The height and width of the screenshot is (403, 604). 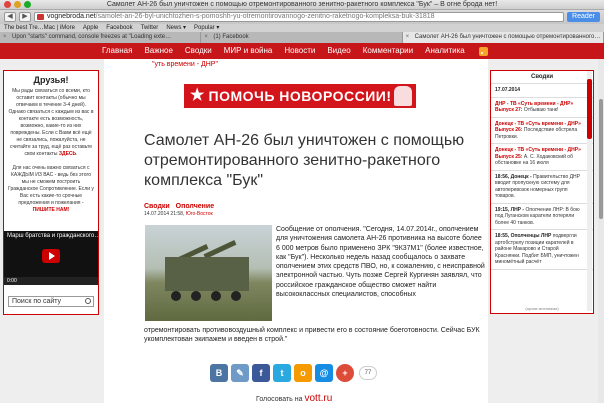 What do you see at coordinates (67, 154) in the screenshot?
I see `here-link: ЗДЕСЬ` at bounding box center [67, 154].